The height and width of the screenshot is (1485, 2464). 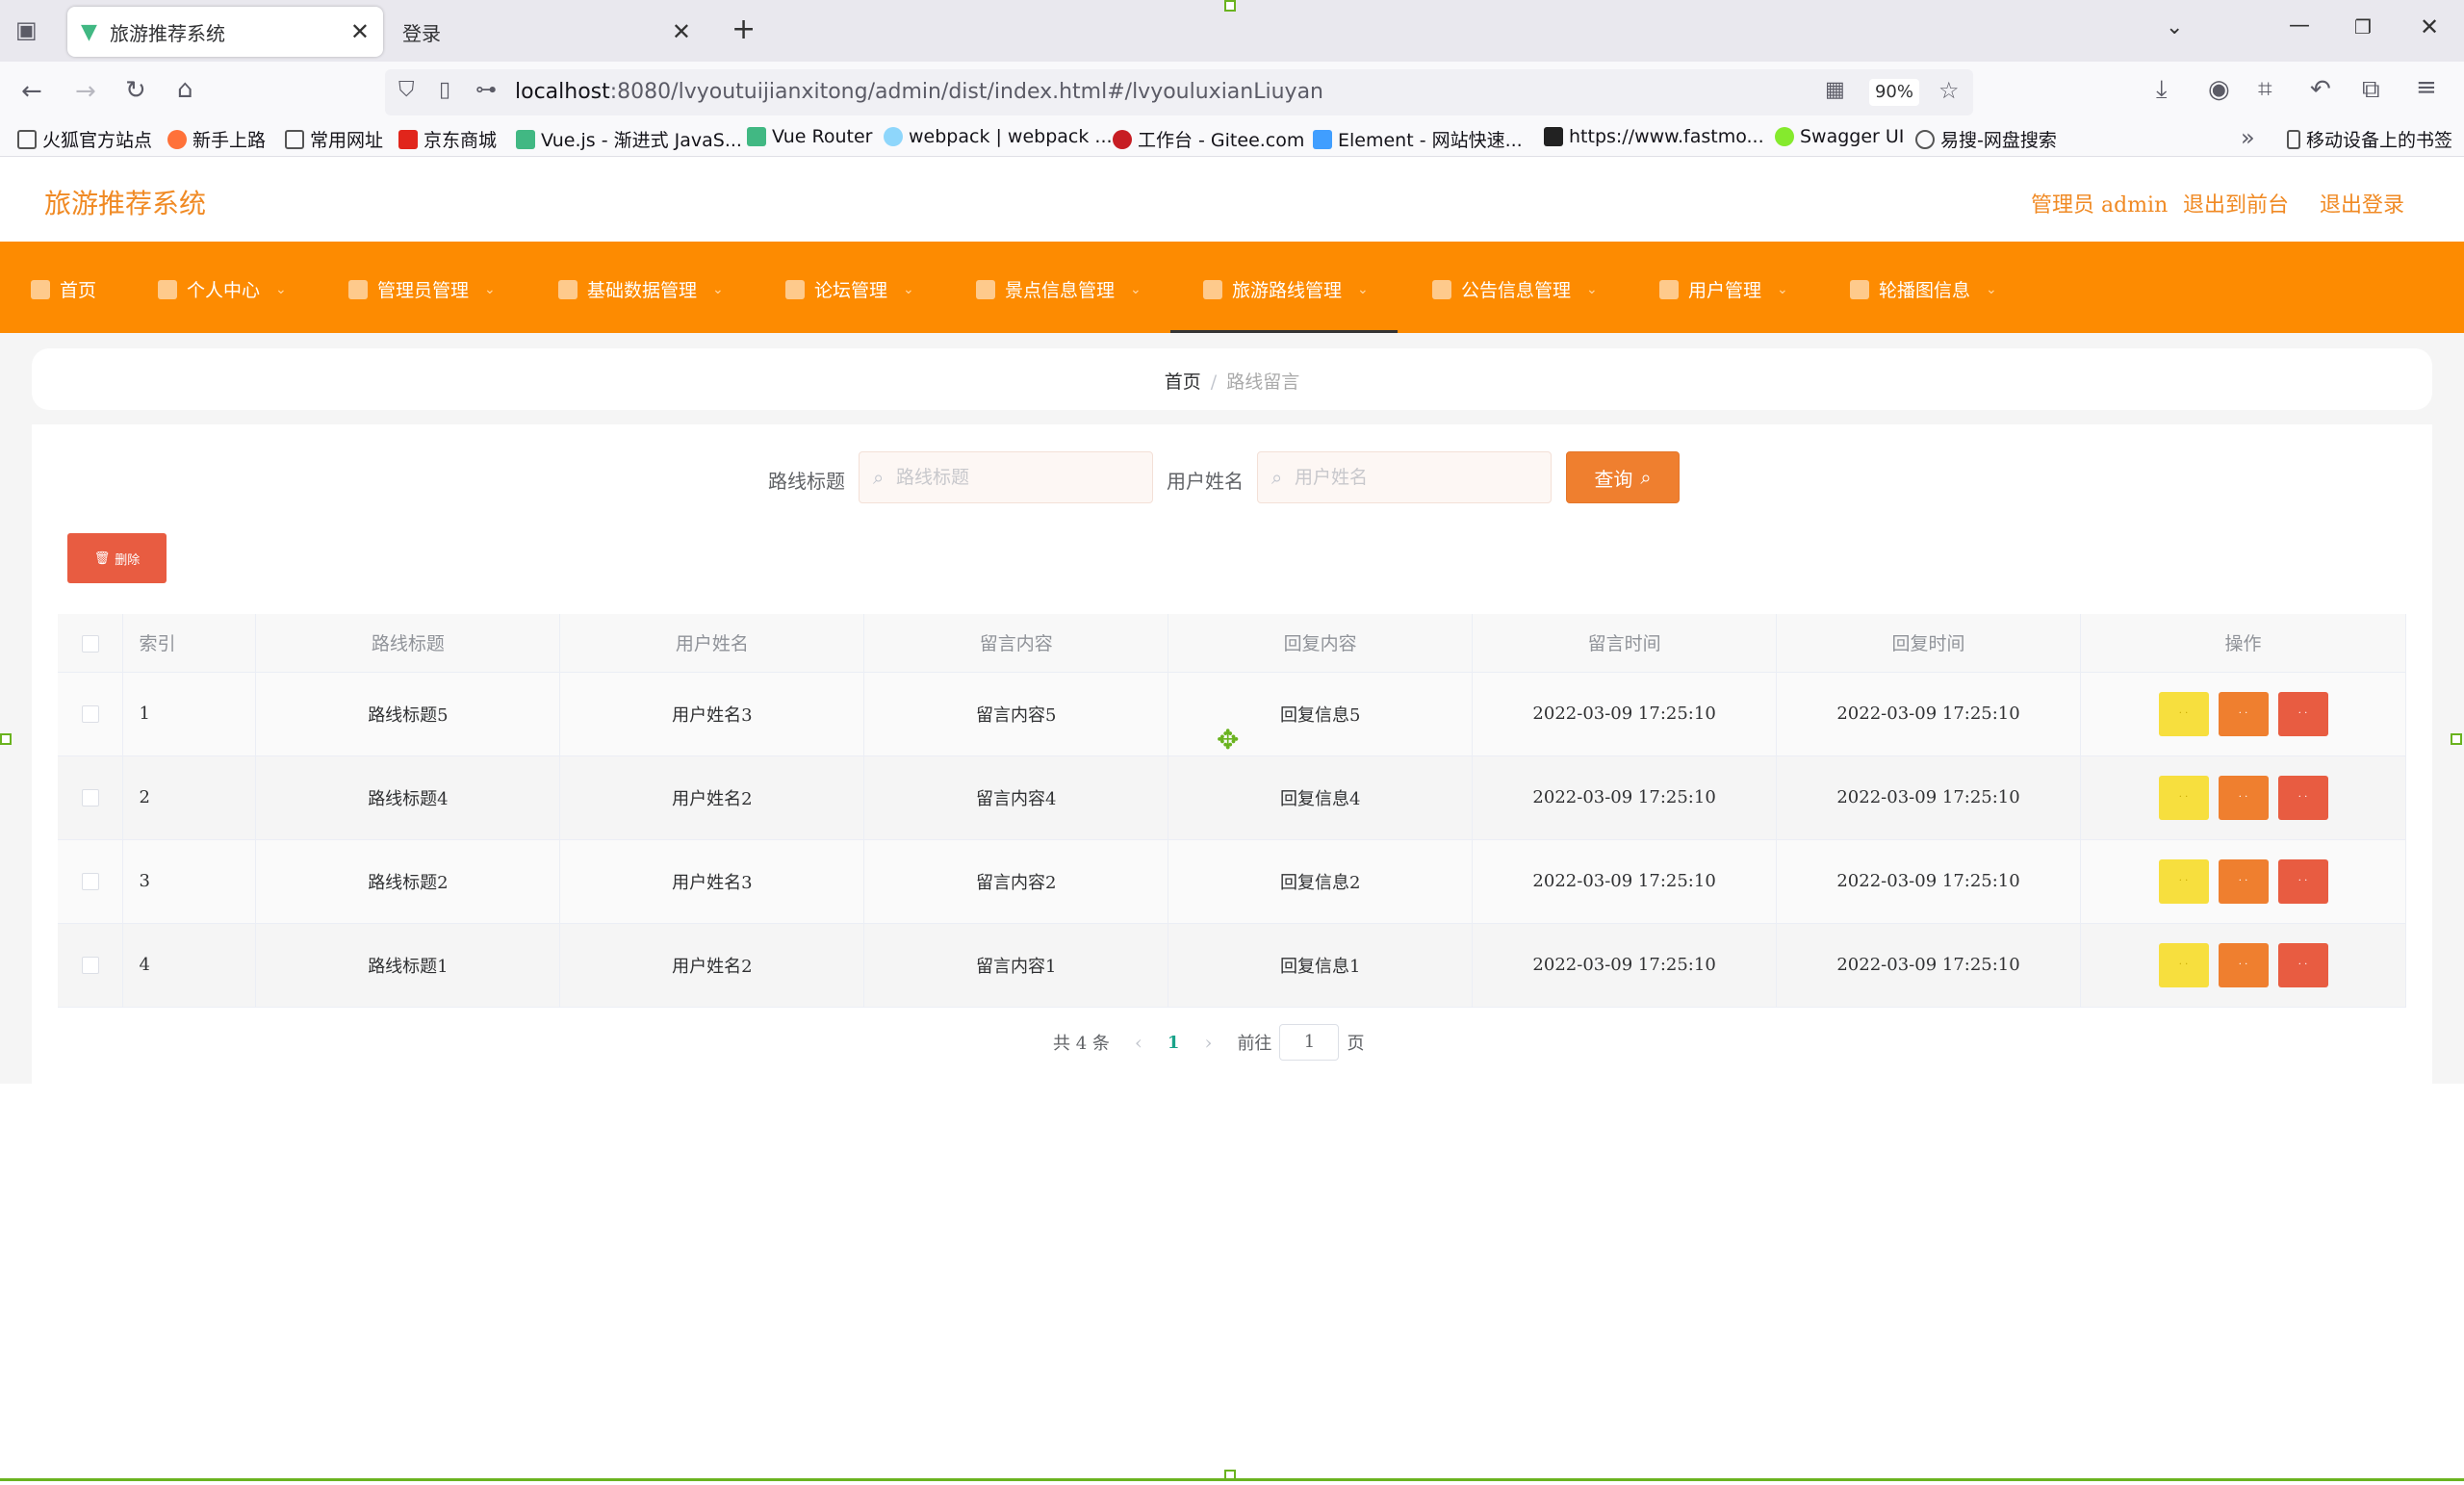 What do you see at coordinates (406, 90) in the screenshot?
I see `shield-icon: ⛉` at bounding box center [406, 90].